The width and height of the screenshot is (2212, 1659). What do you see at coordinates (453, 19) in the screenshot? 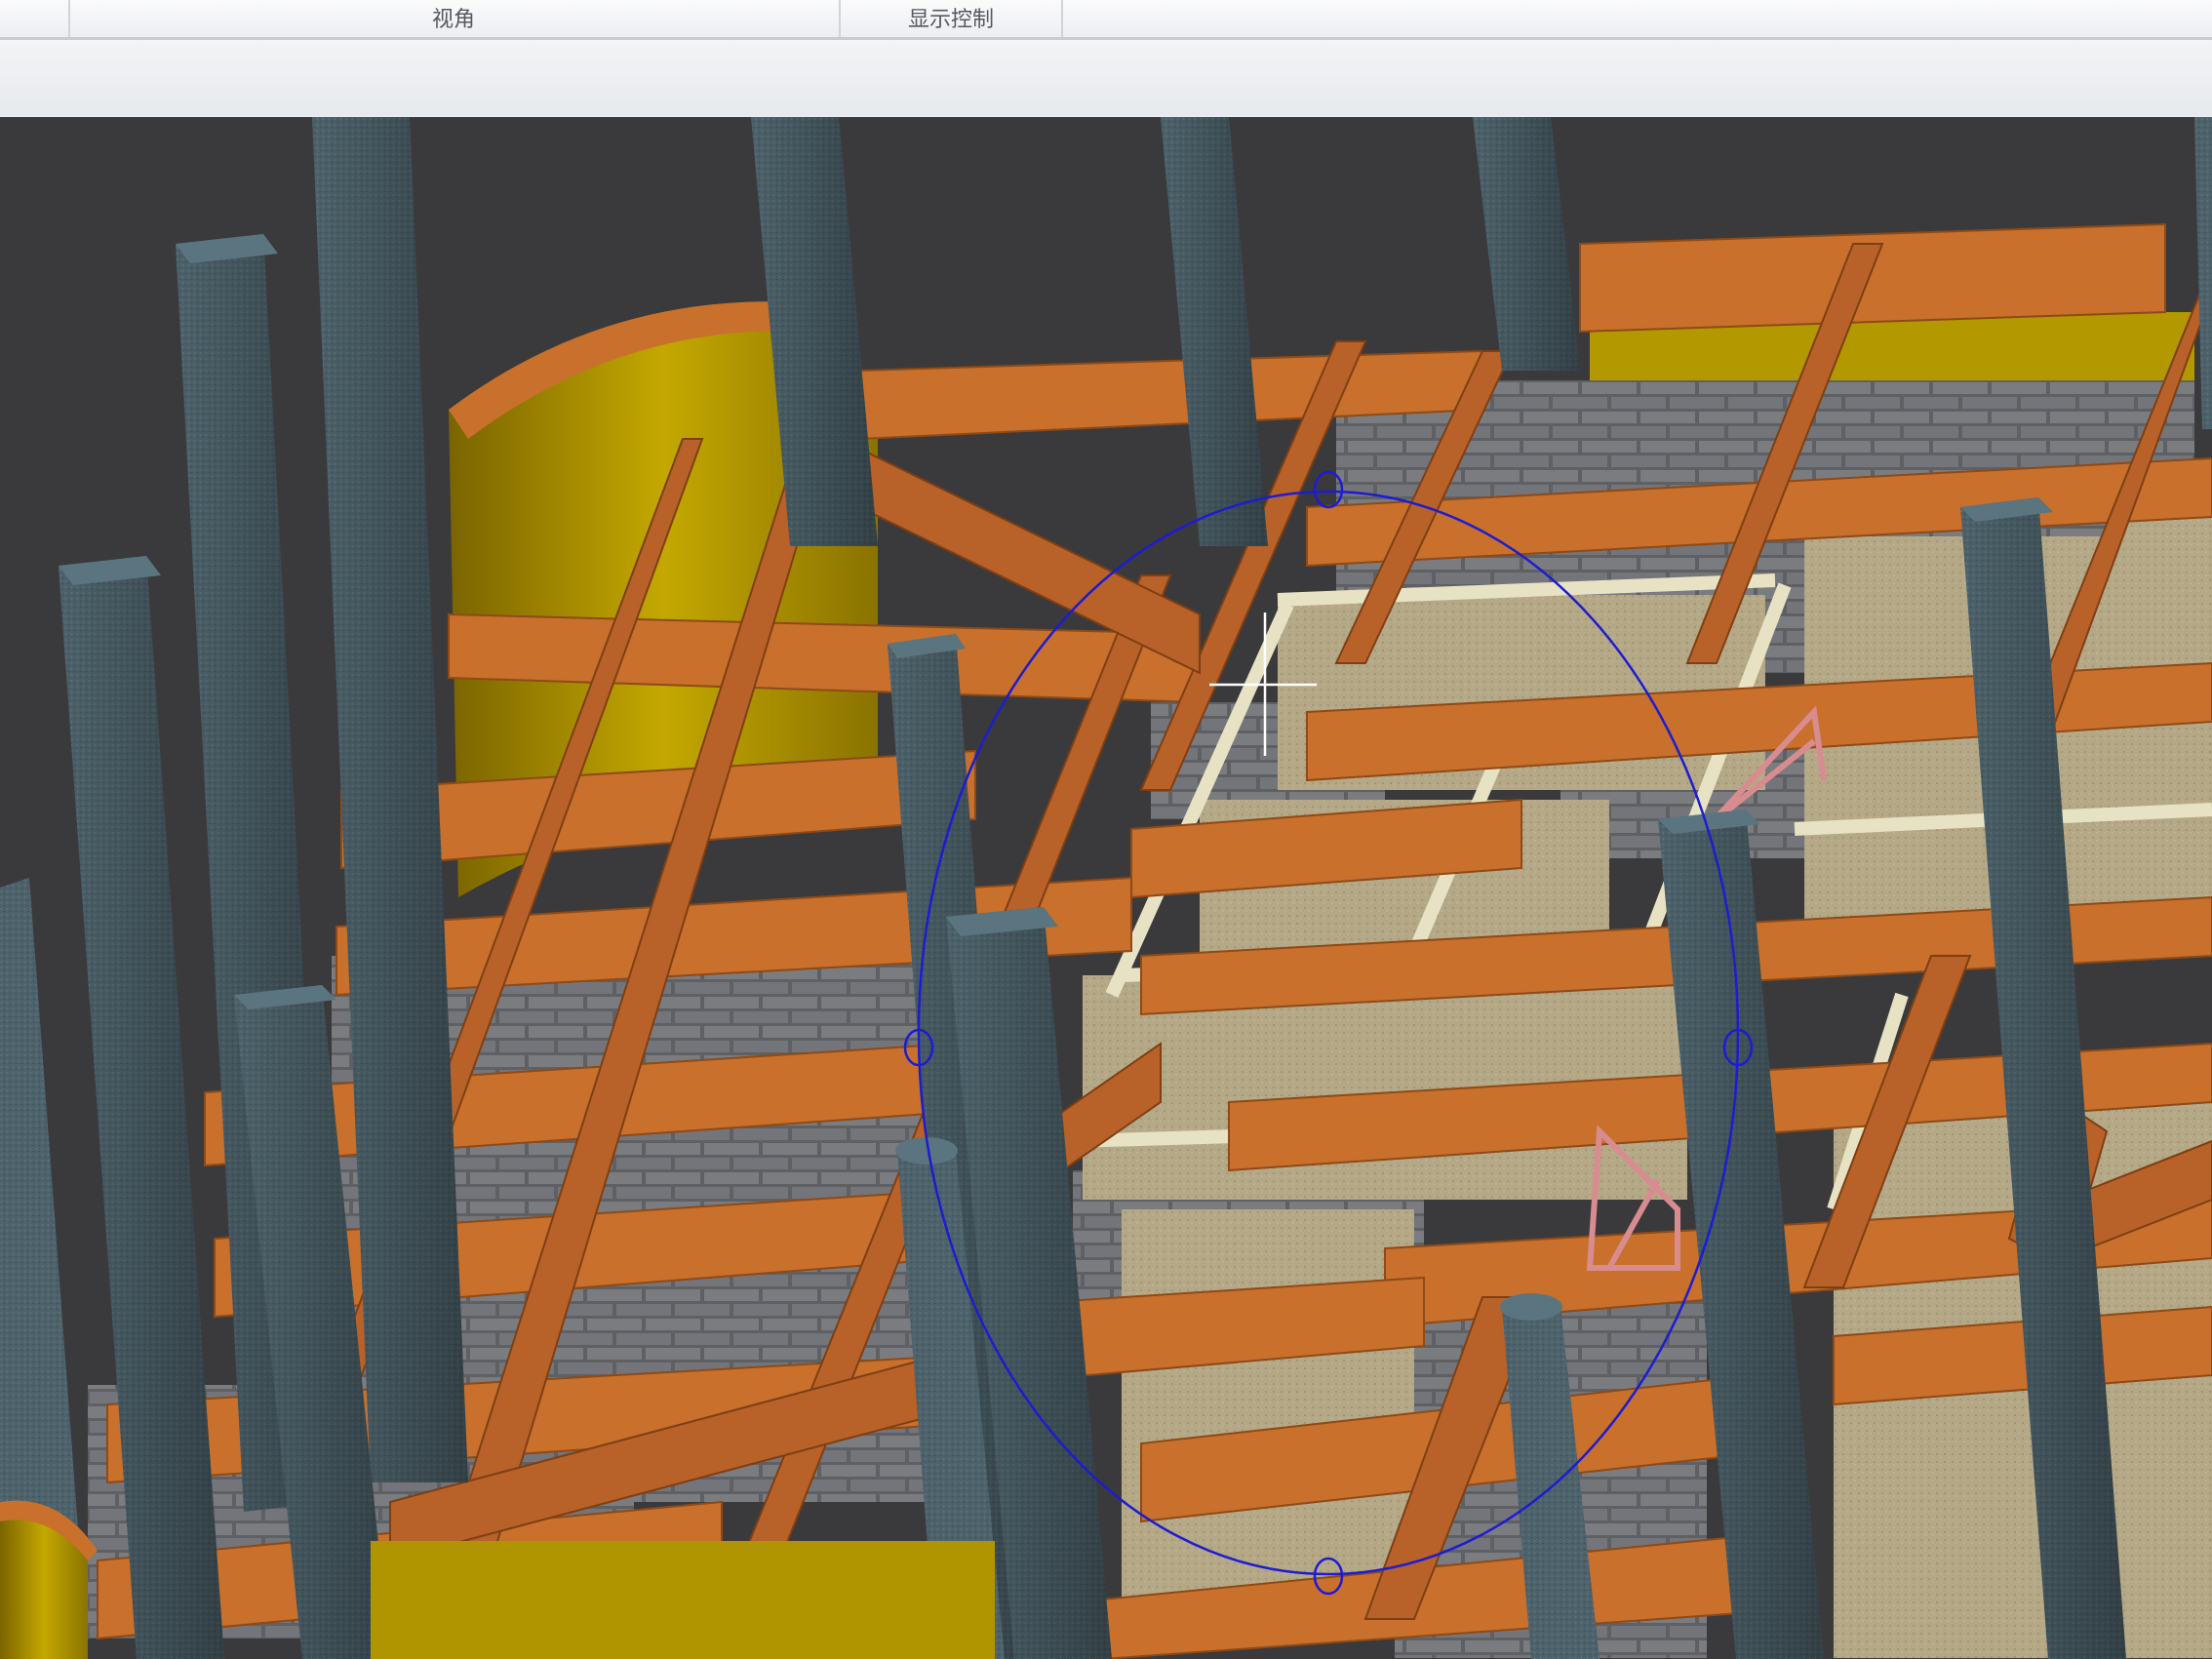
I see `group-label-view-angle: 视角` at bounding box center [453, 19].